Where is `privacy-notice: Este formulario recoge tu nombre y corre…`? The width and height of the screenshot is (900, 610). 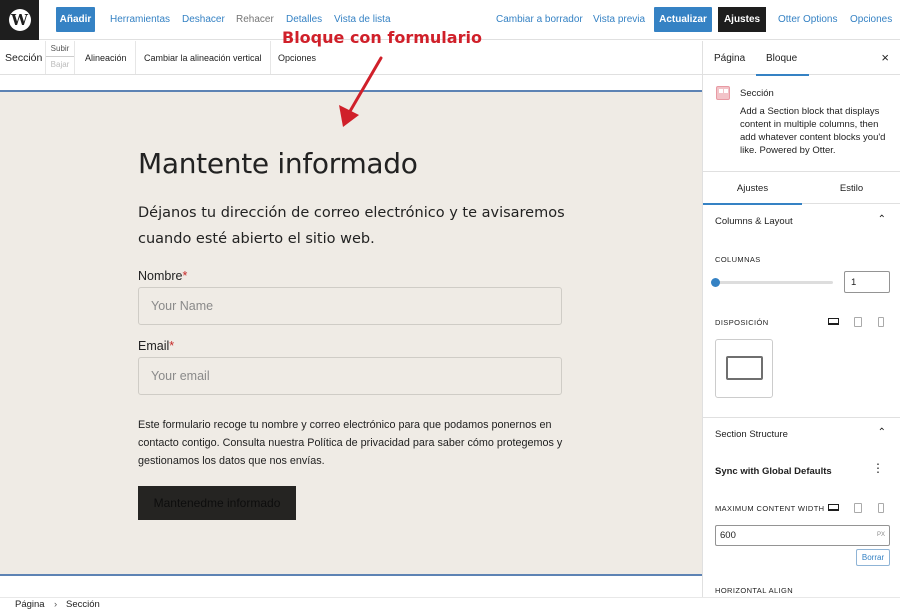 privacy-notice: Este formulario recoge tu nombre y corre… is located at coordinates (350, 443).